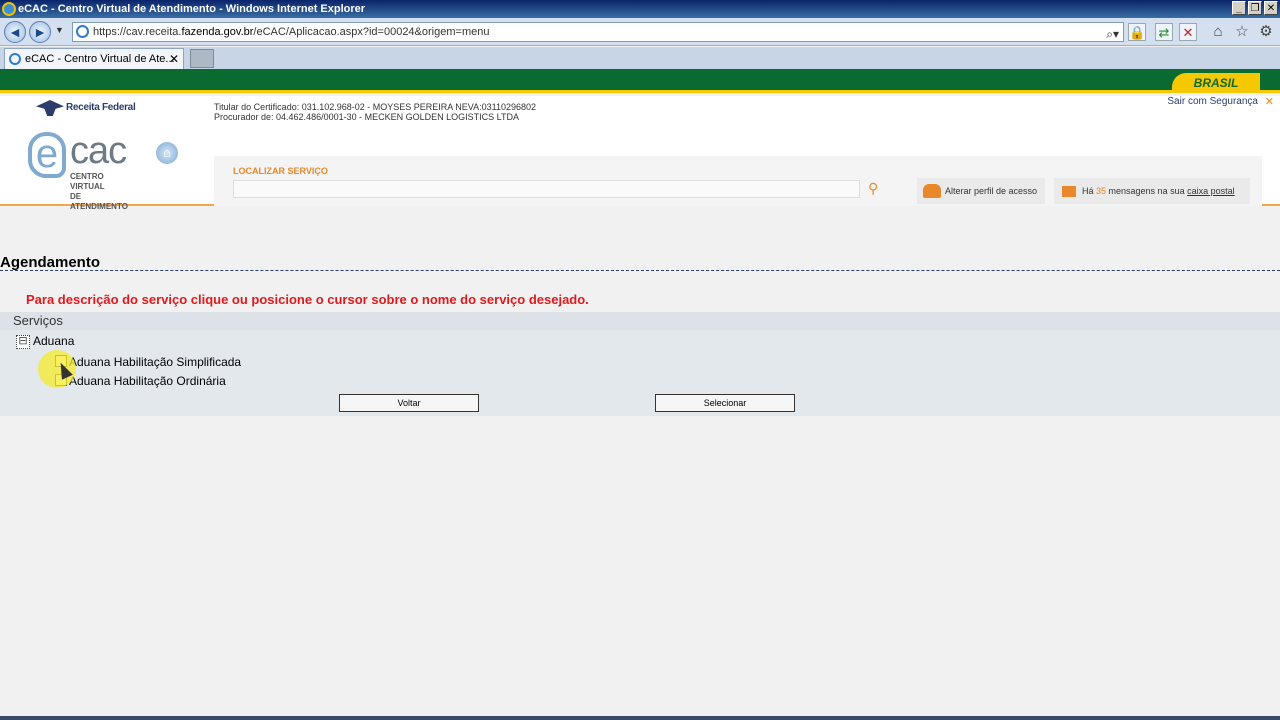  I want to click on service-item-simplificada: Aduana Habilitação Simplificada, so click(155, 362).